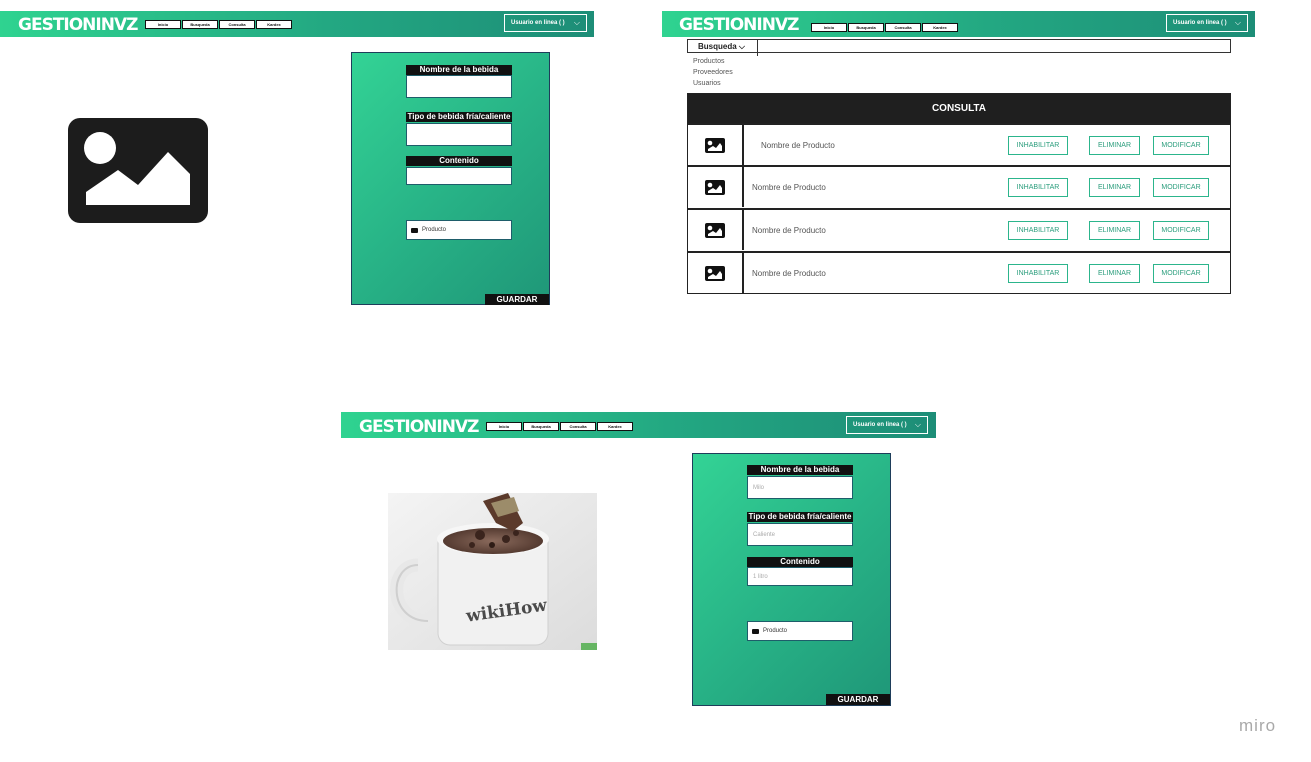  What do you see at coordinates (757, 48) in the screenshot?
I see `dropdown-divider` at bounding box center [757, 48].